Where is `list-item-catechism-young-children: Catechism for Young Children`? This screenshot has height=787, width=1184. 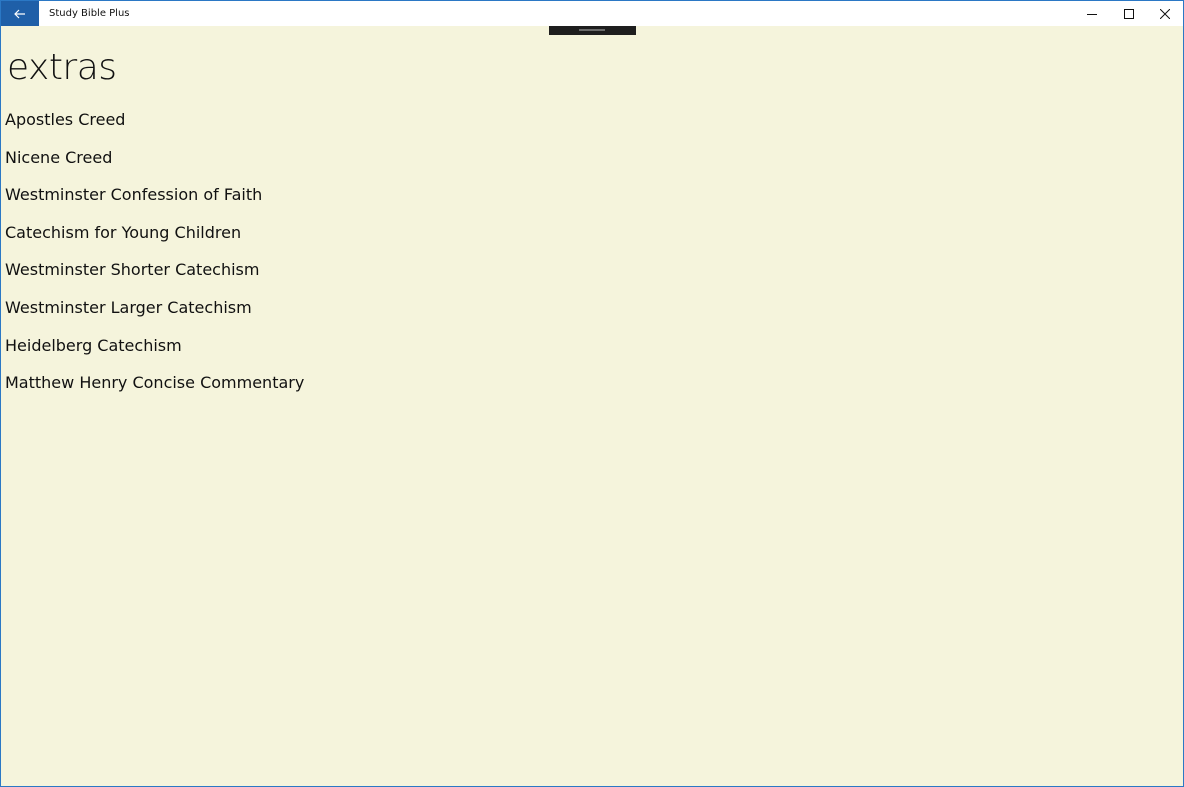
list-item-catechism-young-children: Catechism for Young Children is located at coordinates (154, 239).